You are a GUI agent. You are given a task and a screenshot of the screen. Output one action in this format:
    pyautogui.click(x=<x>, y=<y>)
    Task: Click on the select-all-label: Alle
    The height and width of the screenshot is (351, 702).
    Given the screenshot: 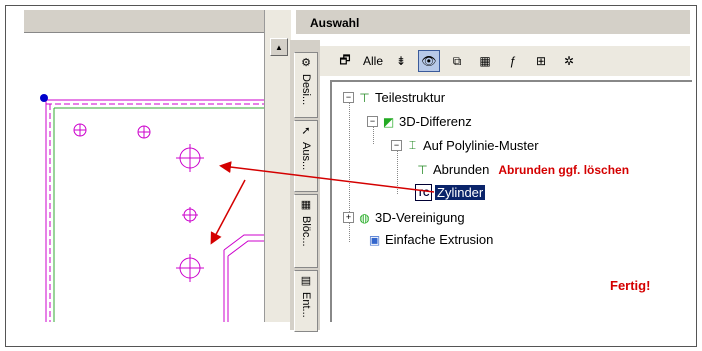 What is the action you would take?
    pyautogui.click(x=372, y=61)
    